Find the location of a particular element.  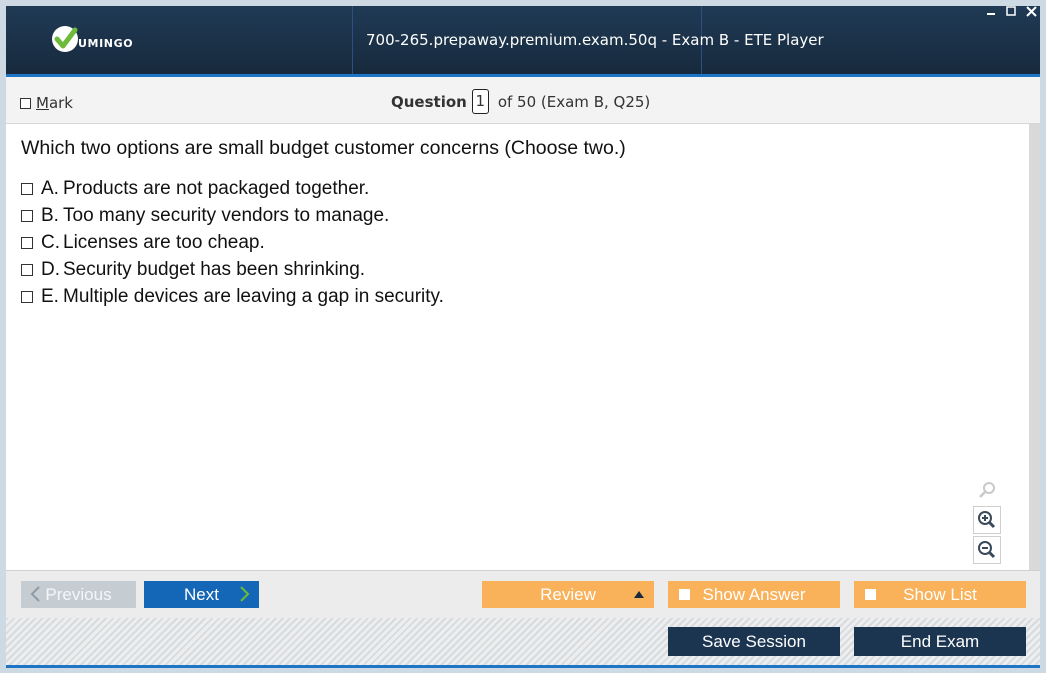

show-list-button: Show List is located at coordinates (940, 594).